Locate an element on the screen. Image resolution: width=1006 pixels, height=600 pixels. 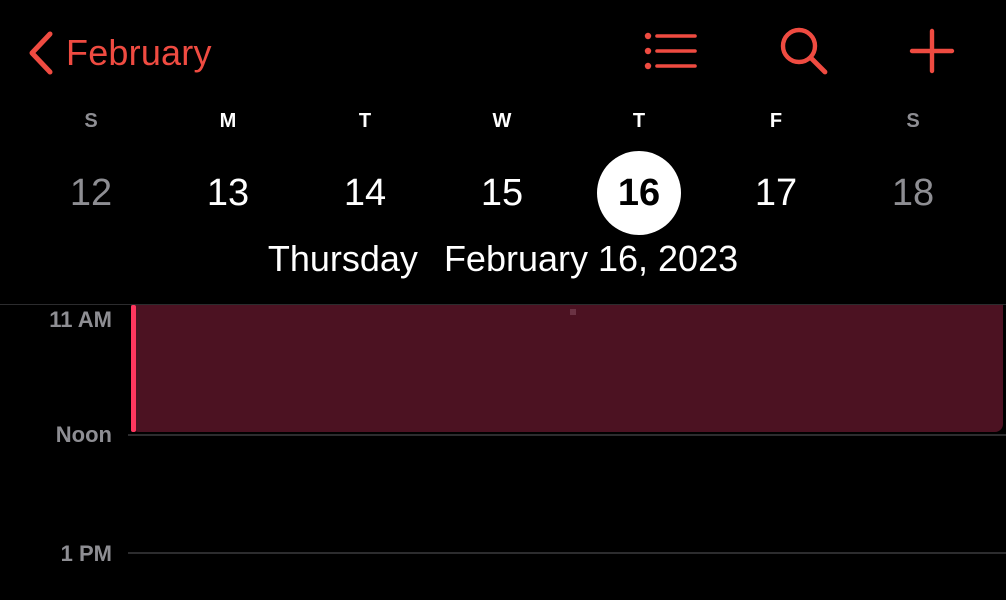
back-button: February is located at coordinates (120, 53).